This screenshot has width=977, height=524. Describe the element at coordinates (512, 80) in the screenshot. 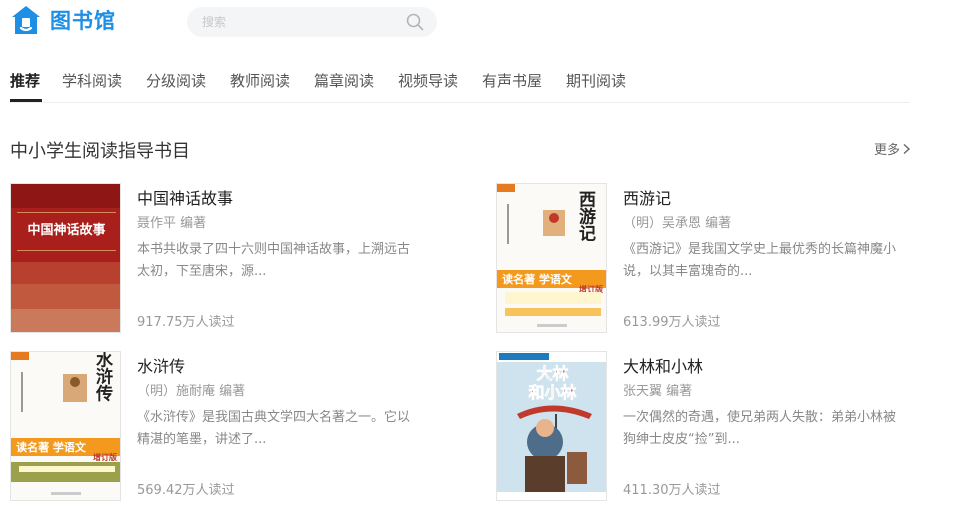

I see `tab-audio-books: 有声书屋` at that location.